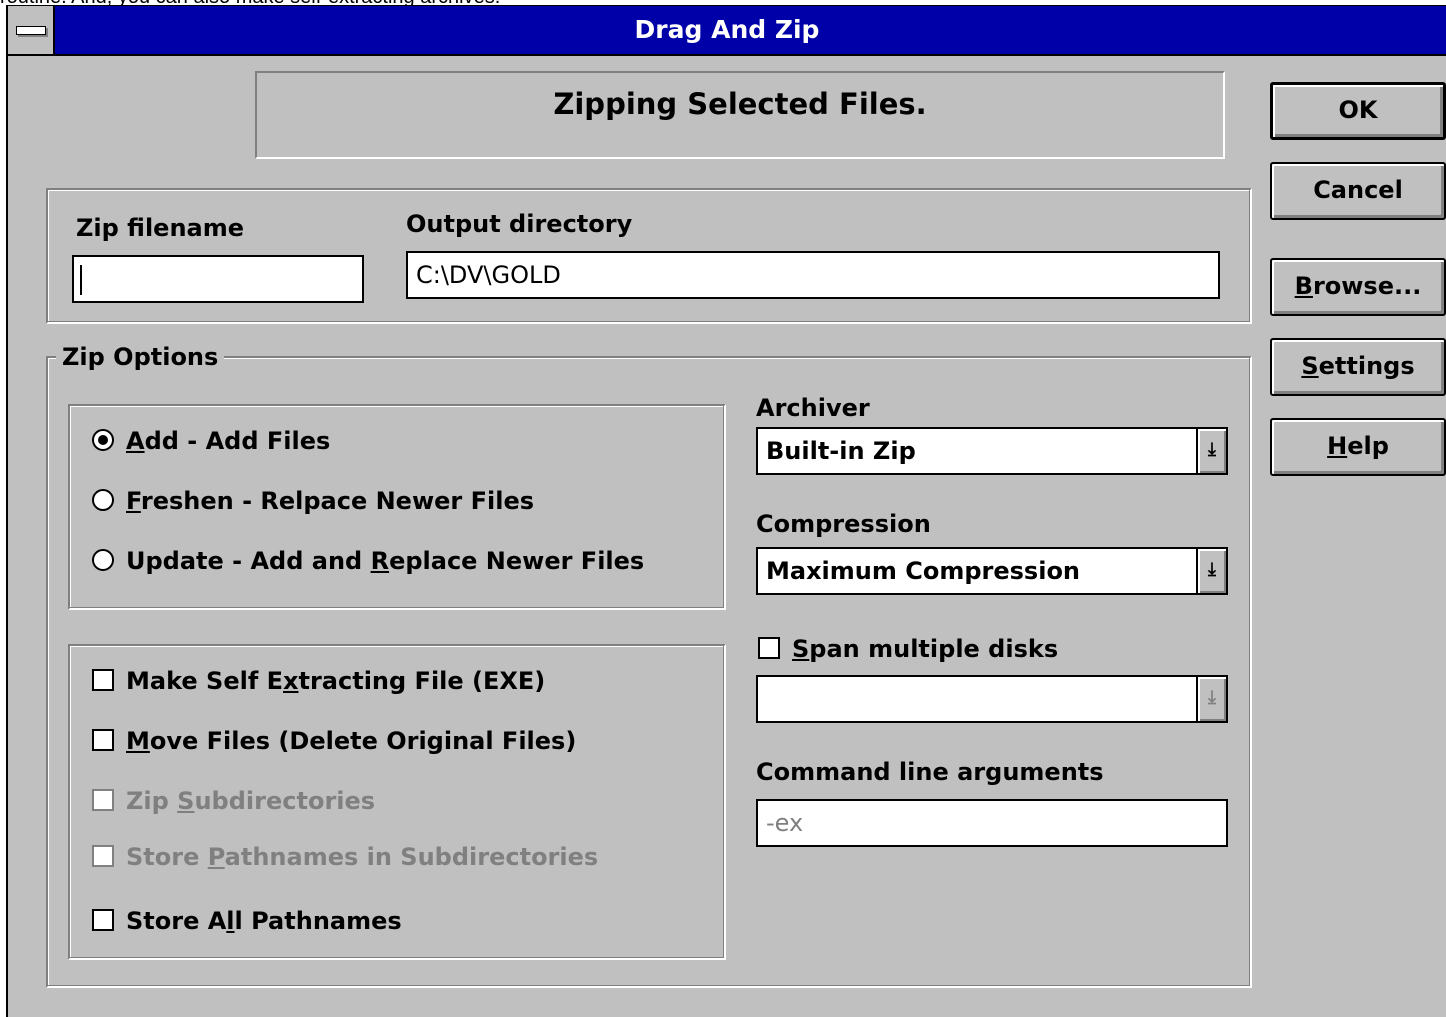 The image size is (1446, 1017). What do you see at coordinates (228, 441) in the screenshot?
I see `add-radio-label: Add - Add Files` at bounding box center [228, 441].